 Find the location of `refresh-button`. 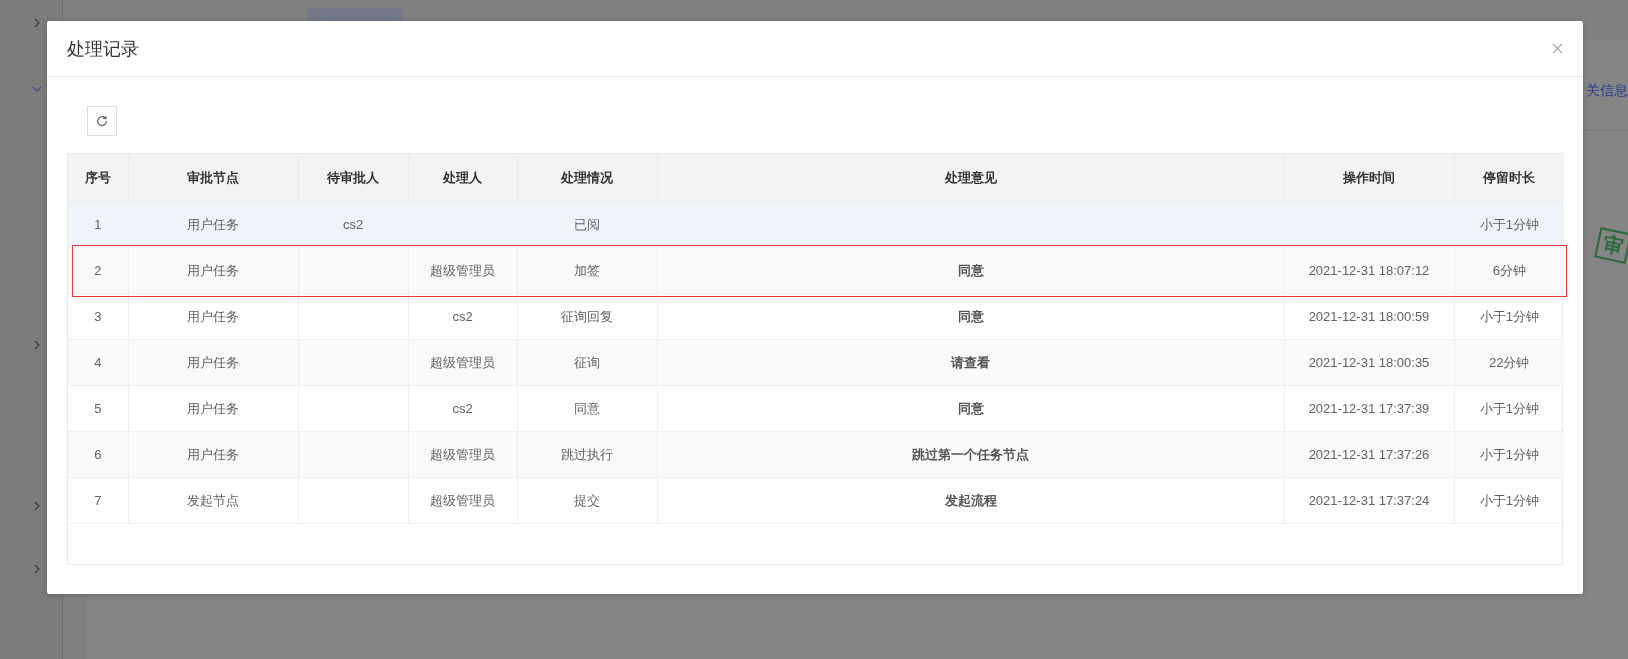

refresh-button is located at coordinates (102, 121).